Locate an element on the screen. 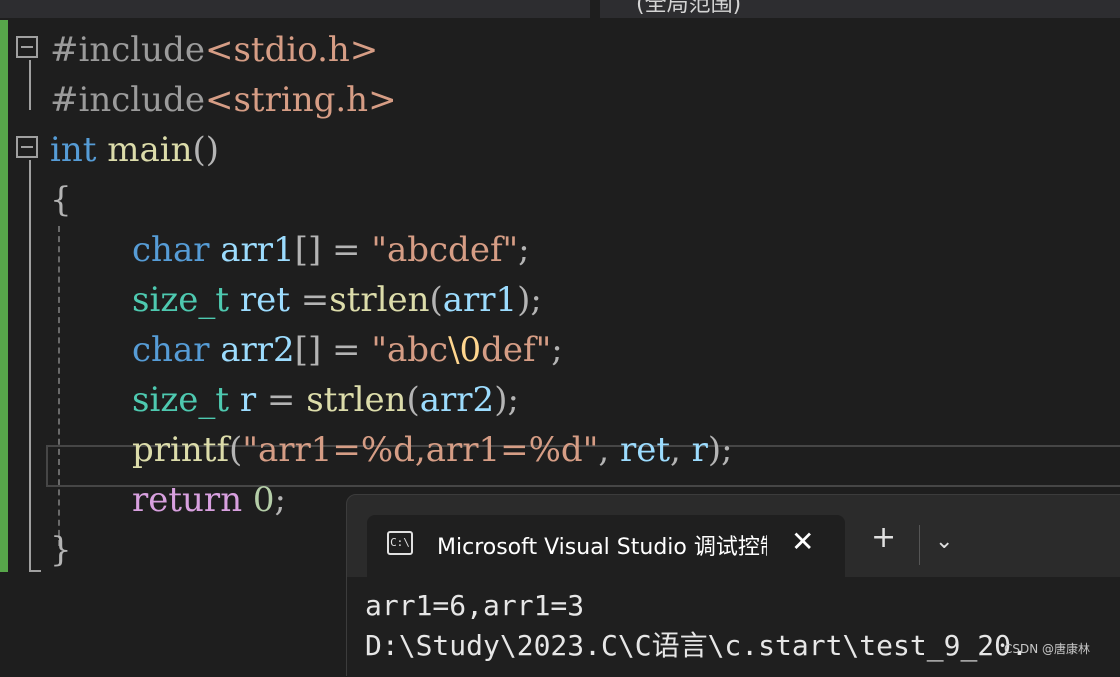 The image size is (1120, 677). punct: () is located at coordinates (206, 150).